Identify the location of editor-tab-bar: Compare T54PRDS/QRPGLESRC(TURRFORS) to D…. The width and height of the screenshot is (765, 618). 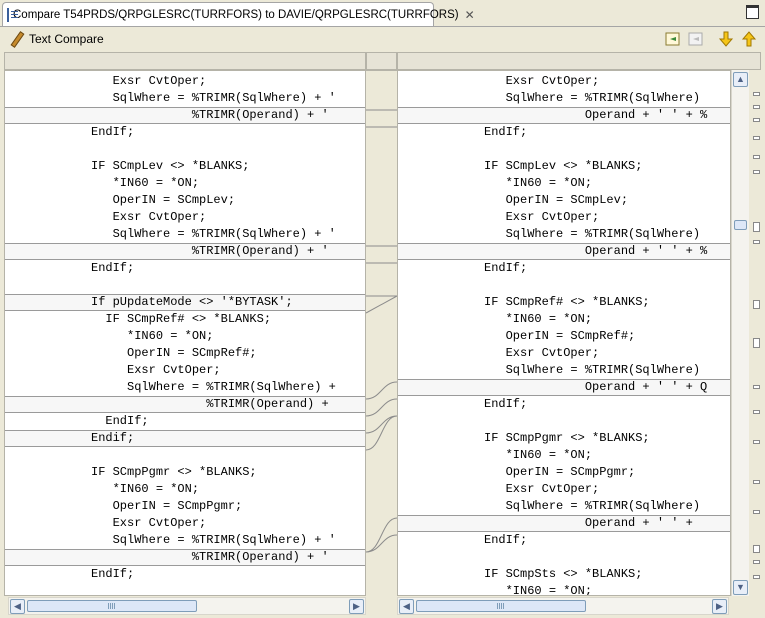
(382, 13).